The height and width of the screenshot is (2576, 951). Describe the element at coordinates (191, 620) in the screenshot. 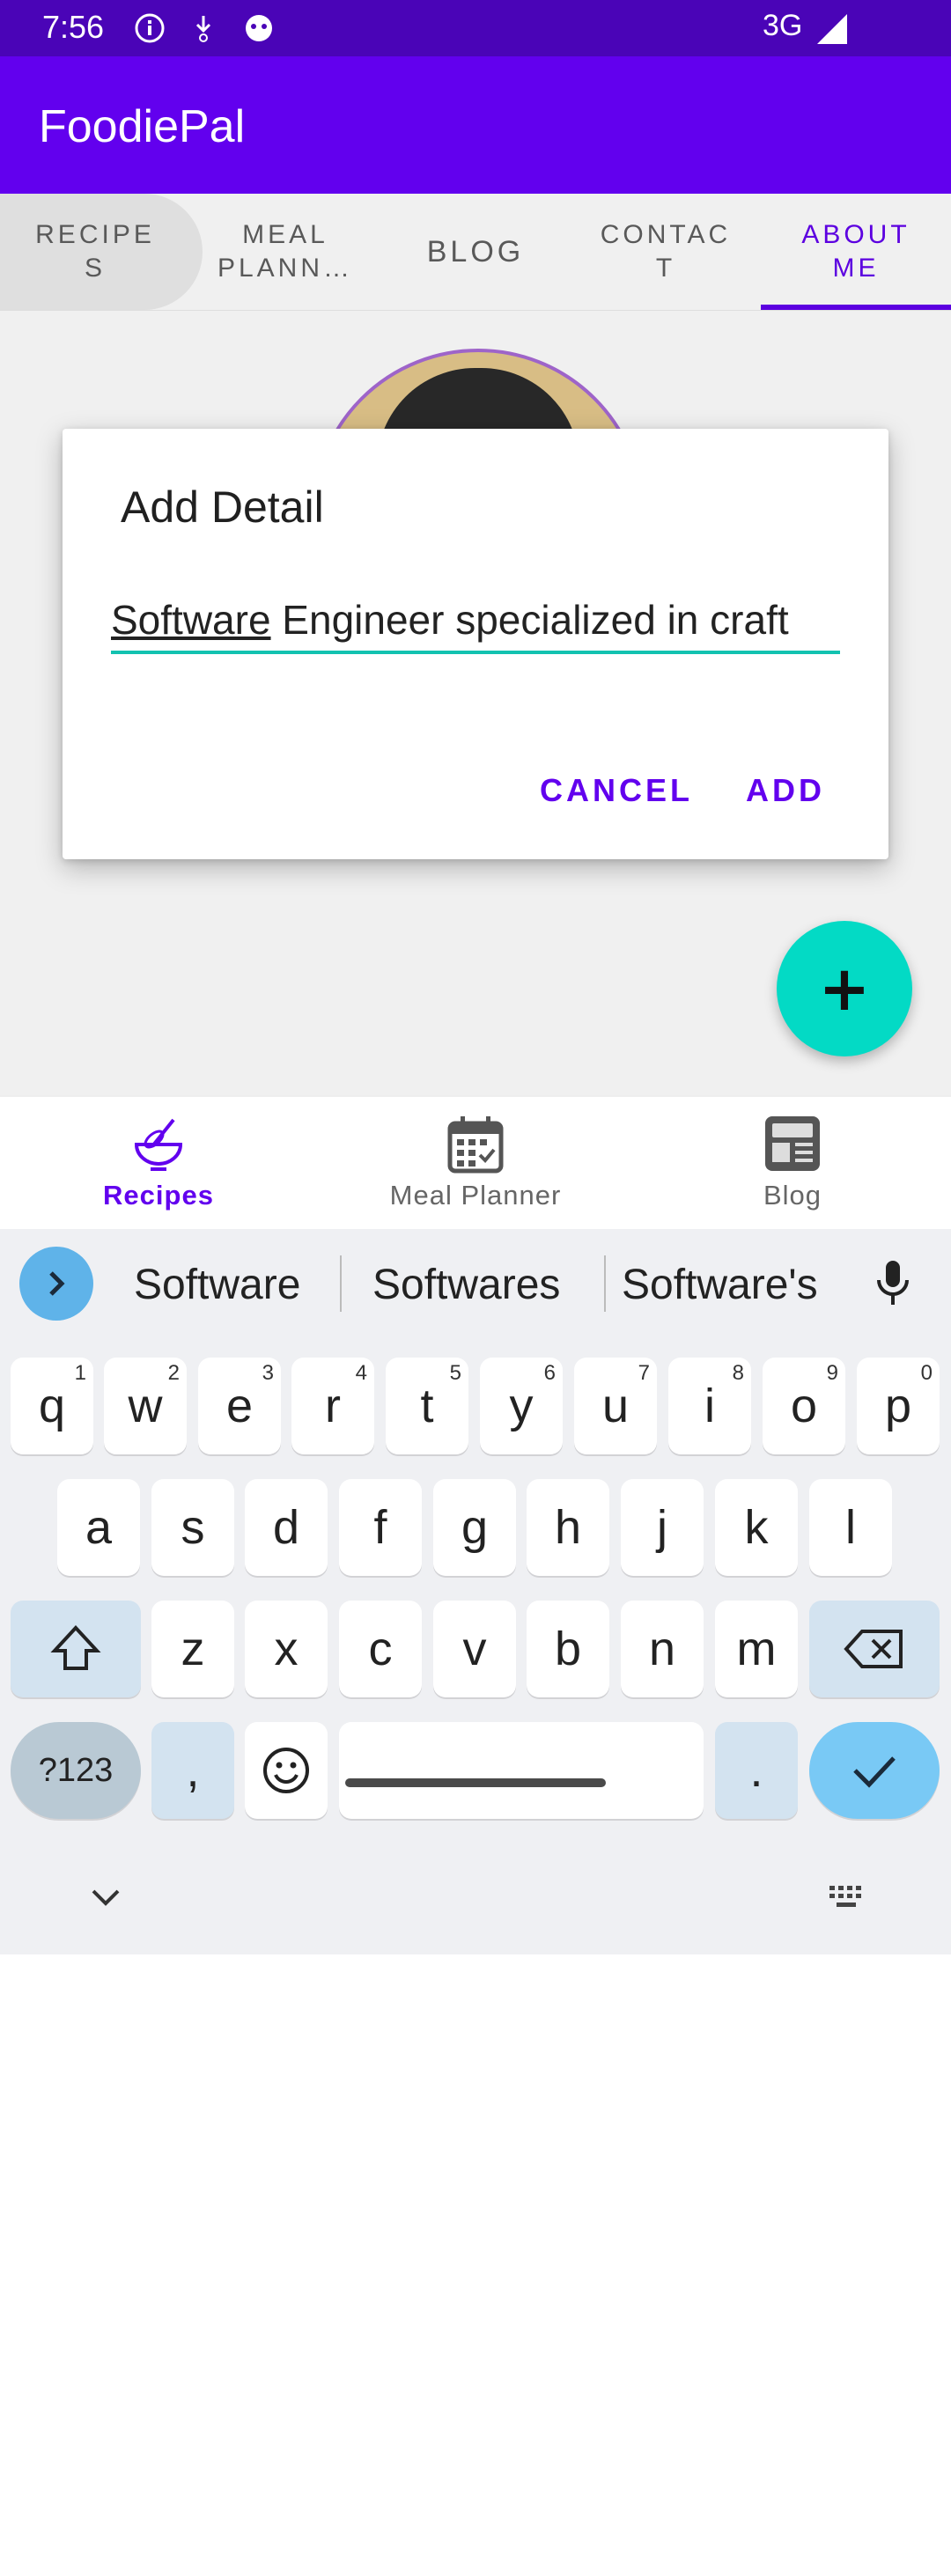

I see `composing-word: Software` at that location.